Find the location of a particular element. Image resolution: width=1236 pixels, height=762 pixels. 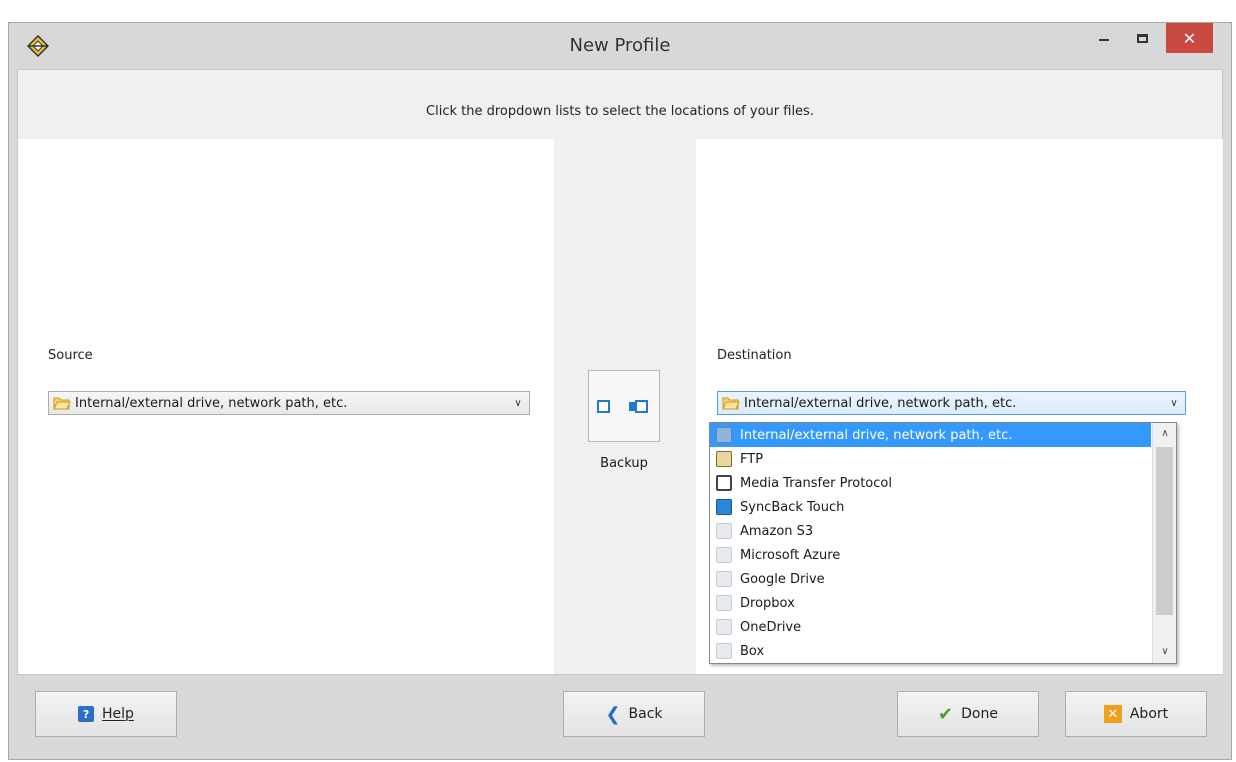

ftp-icon is located at coordinates (724, 459).